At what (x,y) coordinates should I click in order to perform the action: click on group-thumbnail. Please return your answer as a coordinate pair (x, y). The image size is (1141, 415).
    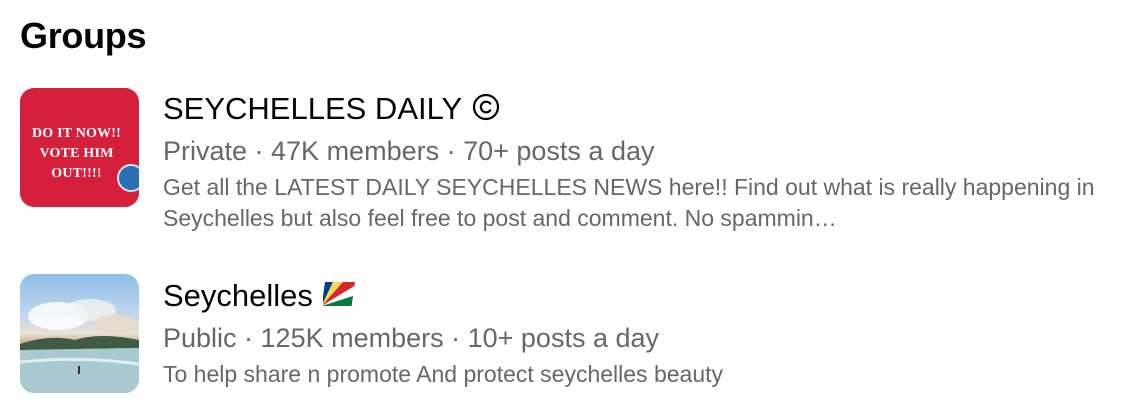
    Looking at the image, I should click on (79, 333).